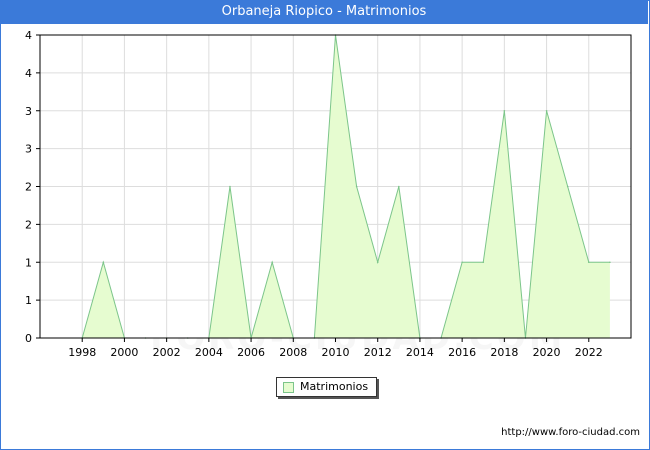  I want to click on legend: Matrimonios, so click(327, 387).